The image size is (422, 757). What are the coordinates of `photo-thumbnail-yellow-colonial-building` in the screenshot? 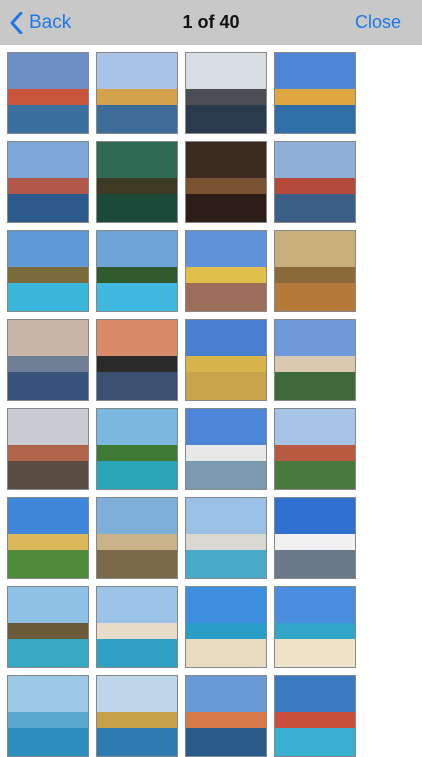 It's located at (226, 360).